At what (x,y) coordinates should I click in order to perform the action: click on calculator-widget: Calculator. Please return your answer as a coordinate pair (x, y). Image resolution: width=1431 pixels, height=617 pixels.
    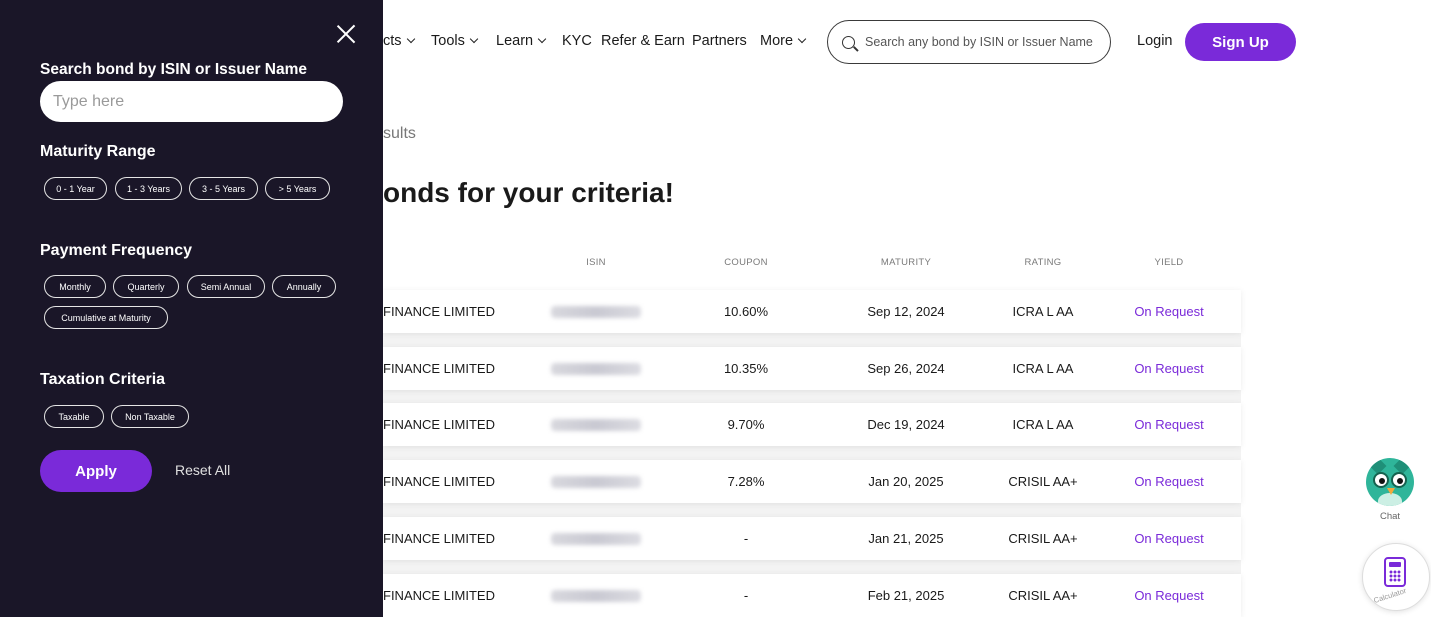
    Looking at the image, I should click on (1396, 577).